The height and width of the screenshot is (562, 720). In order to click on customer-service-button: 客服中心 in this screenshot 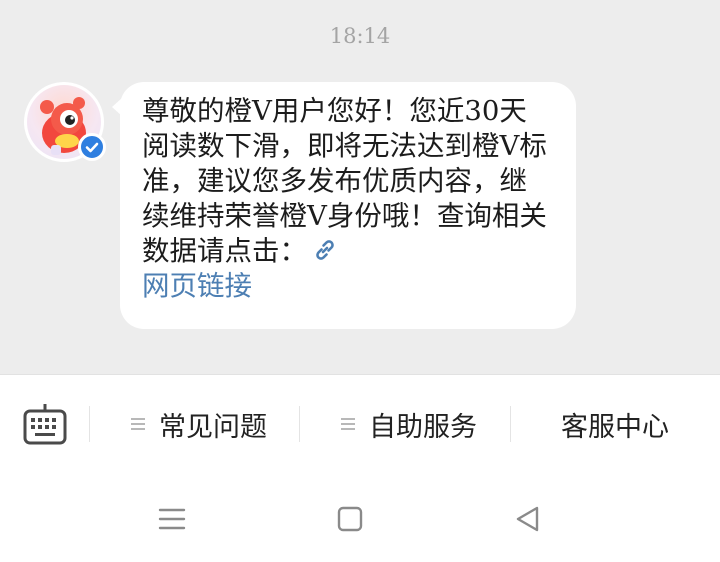, I will do `click(615, 424)`.